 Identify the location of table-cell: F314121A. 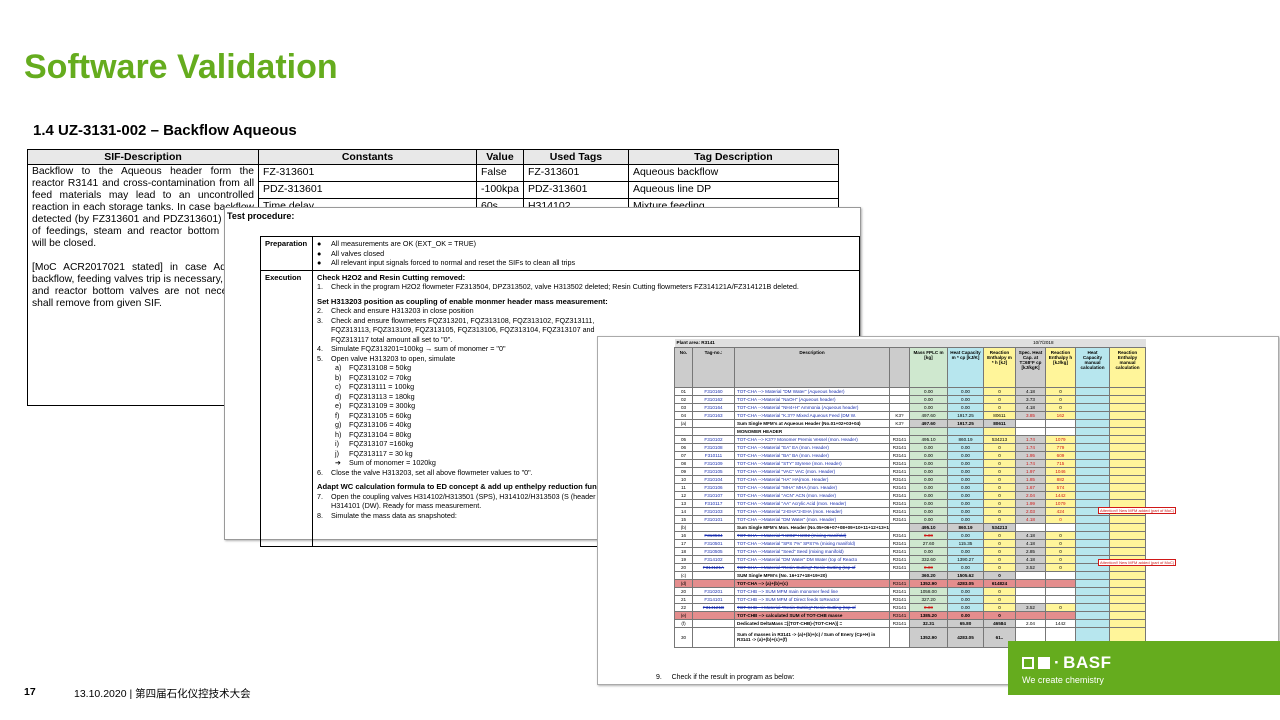
(713, 567).